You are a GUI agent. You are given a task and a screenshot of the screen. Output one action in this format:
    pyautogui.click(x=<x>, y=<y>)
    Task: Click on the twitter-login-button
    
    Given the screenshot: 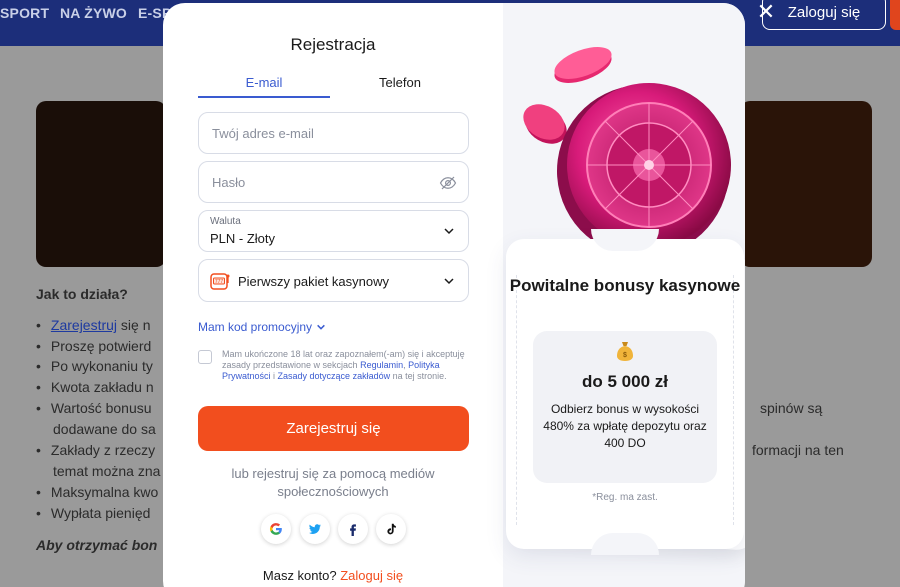 What is the action you would take?
    pyautogui.click(x=315, y=529)
    